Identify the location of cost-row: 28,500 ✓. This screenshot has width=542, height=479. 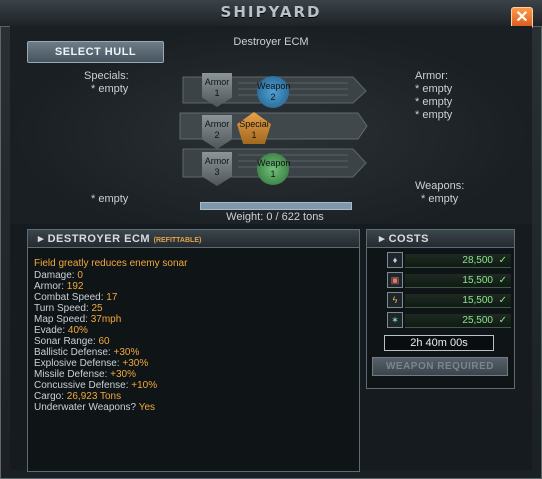
(458, 261).